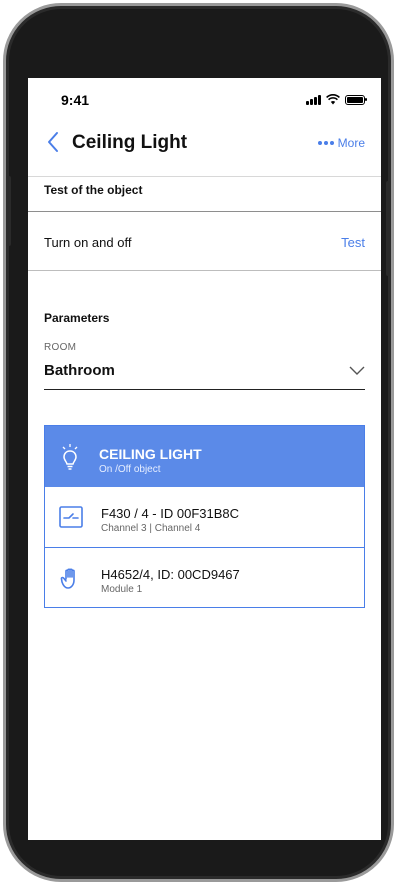  Describe the element at coordinates (204, 241) in the screenshot. I see `test-row: Turn on and off Test` at that location.